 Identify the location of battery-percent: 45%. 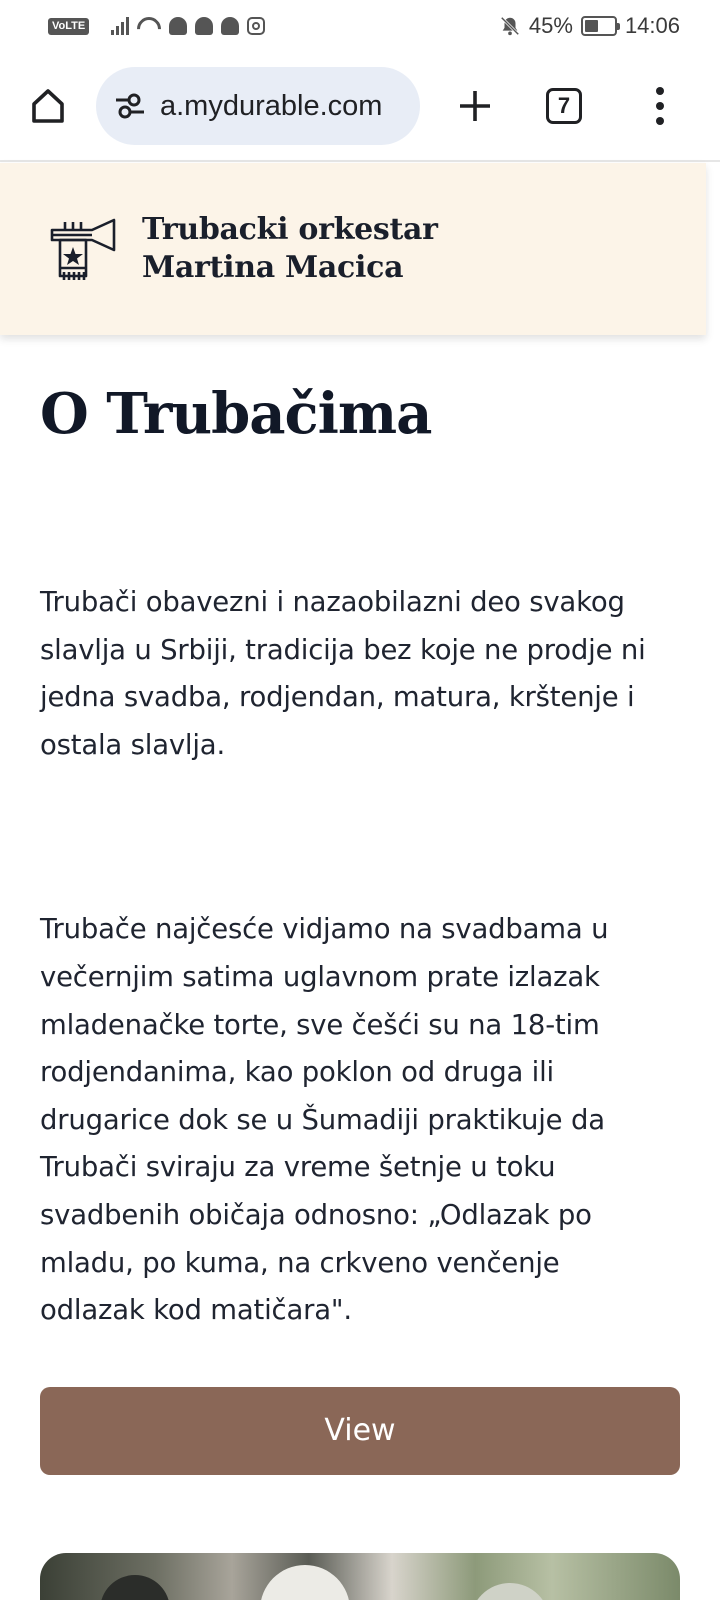
(550, 25).